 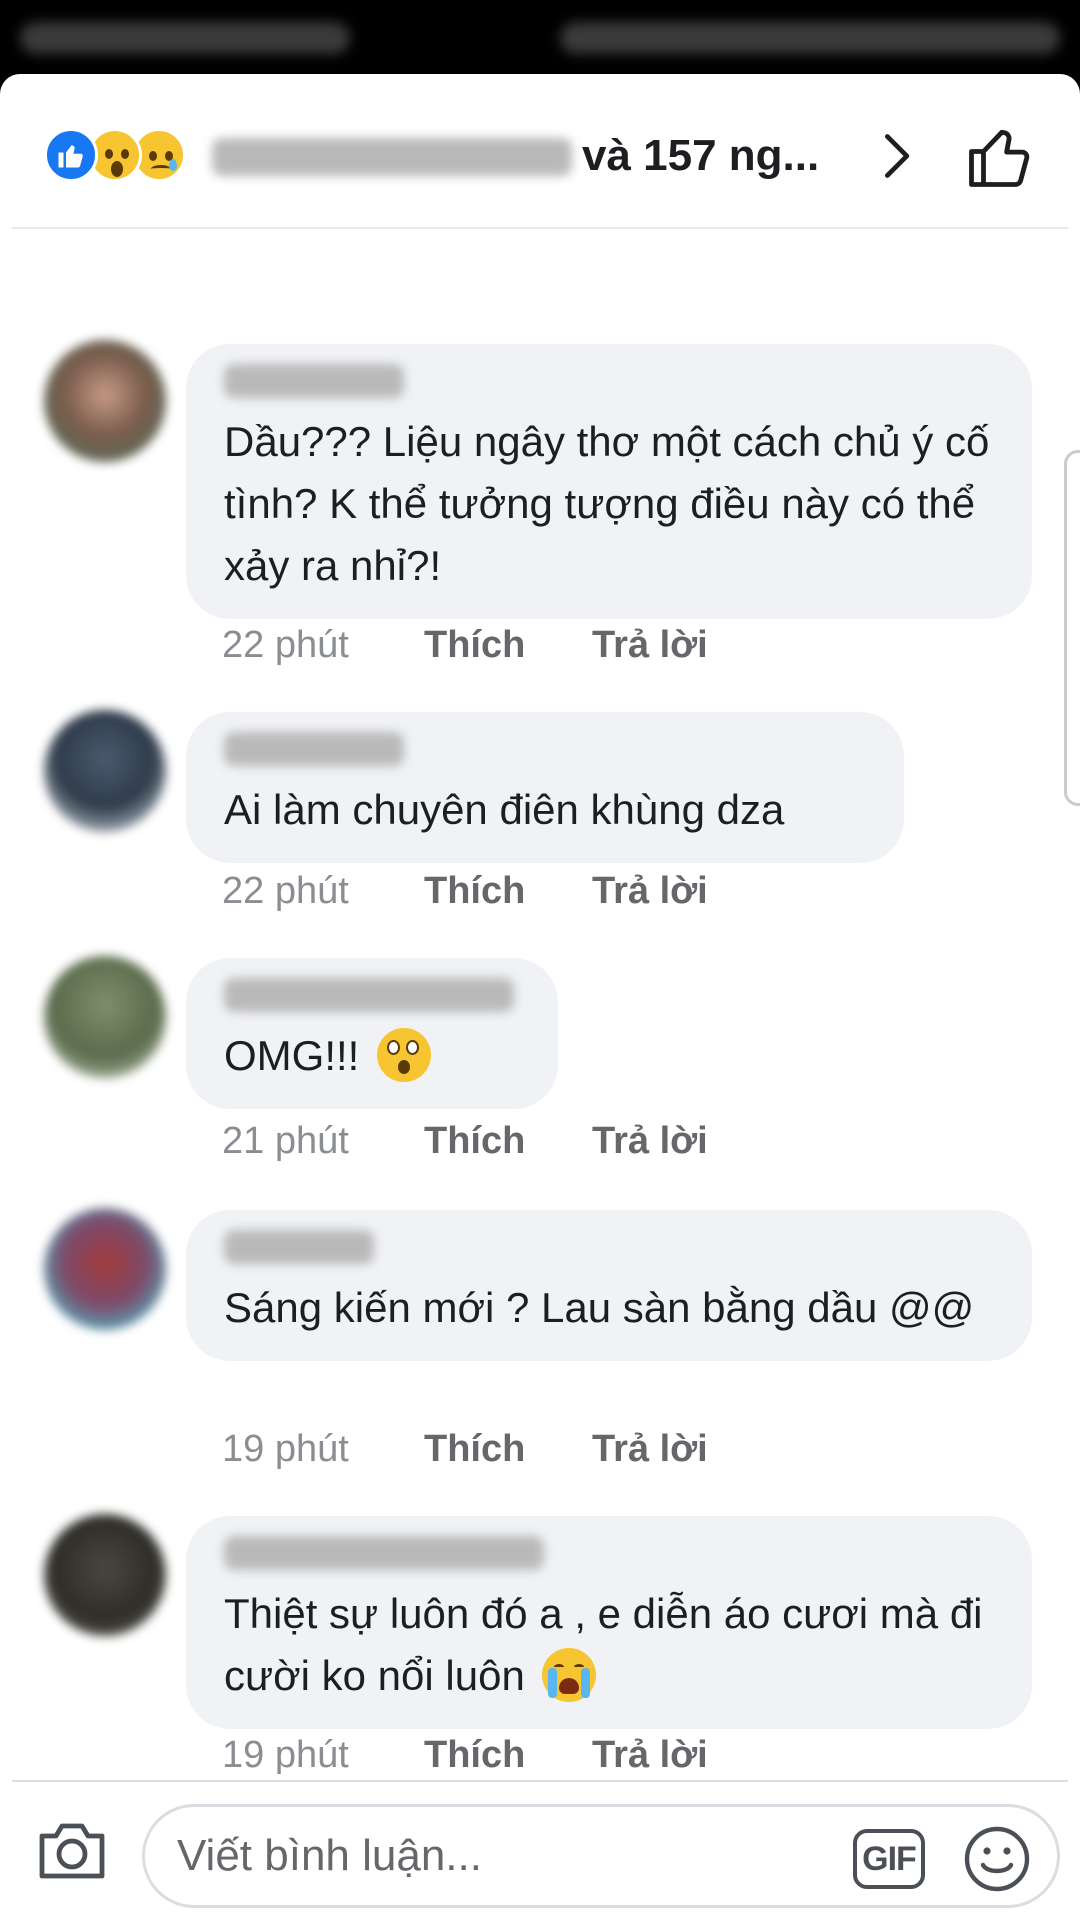 What do you see at coordinates (896, 156) in the screenshot?
I see `chevron-right-icon` at bounding box center [896, 156].